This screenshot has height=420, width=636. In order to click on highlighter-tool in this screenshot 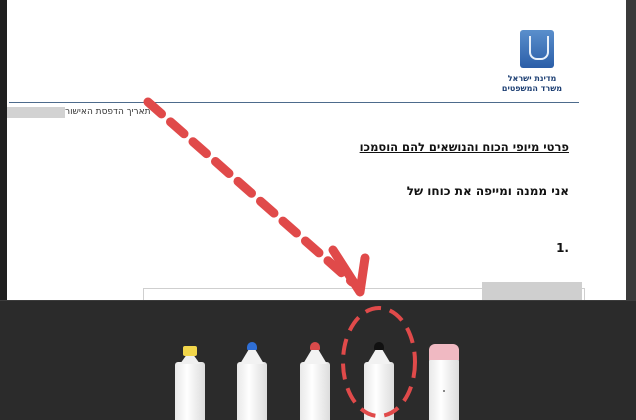, I will do `click(190, 383)`.